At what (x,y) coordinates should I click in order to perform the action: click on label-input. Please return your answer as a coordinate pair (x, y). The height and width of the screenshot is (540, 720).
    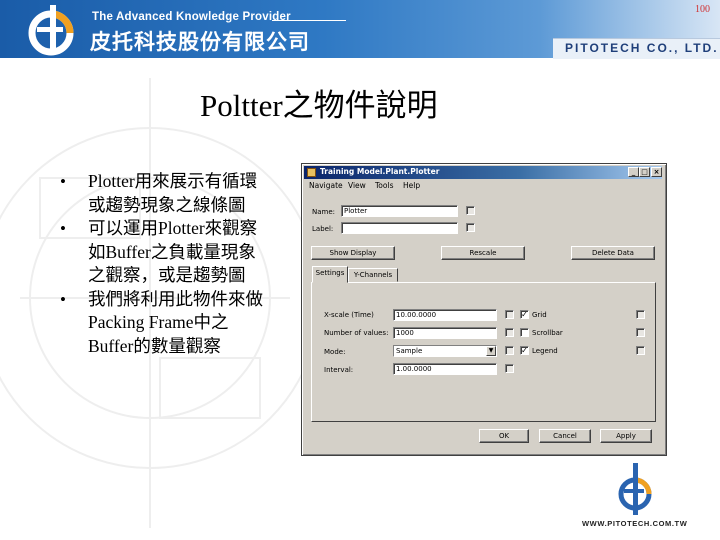
    Looking at the image, I should click on (399, 228).